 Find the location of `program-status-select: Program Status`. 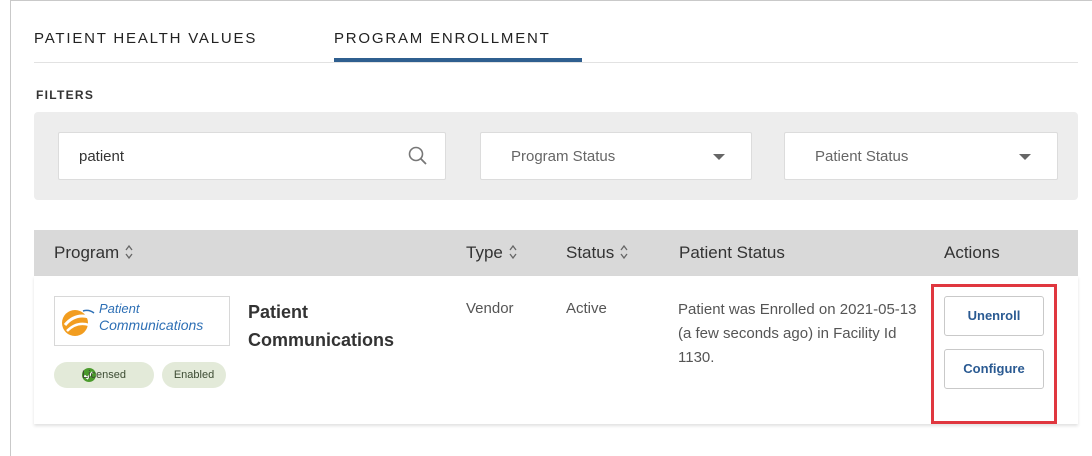

program-status-select: Program Status is located at coordinates (616, 156).